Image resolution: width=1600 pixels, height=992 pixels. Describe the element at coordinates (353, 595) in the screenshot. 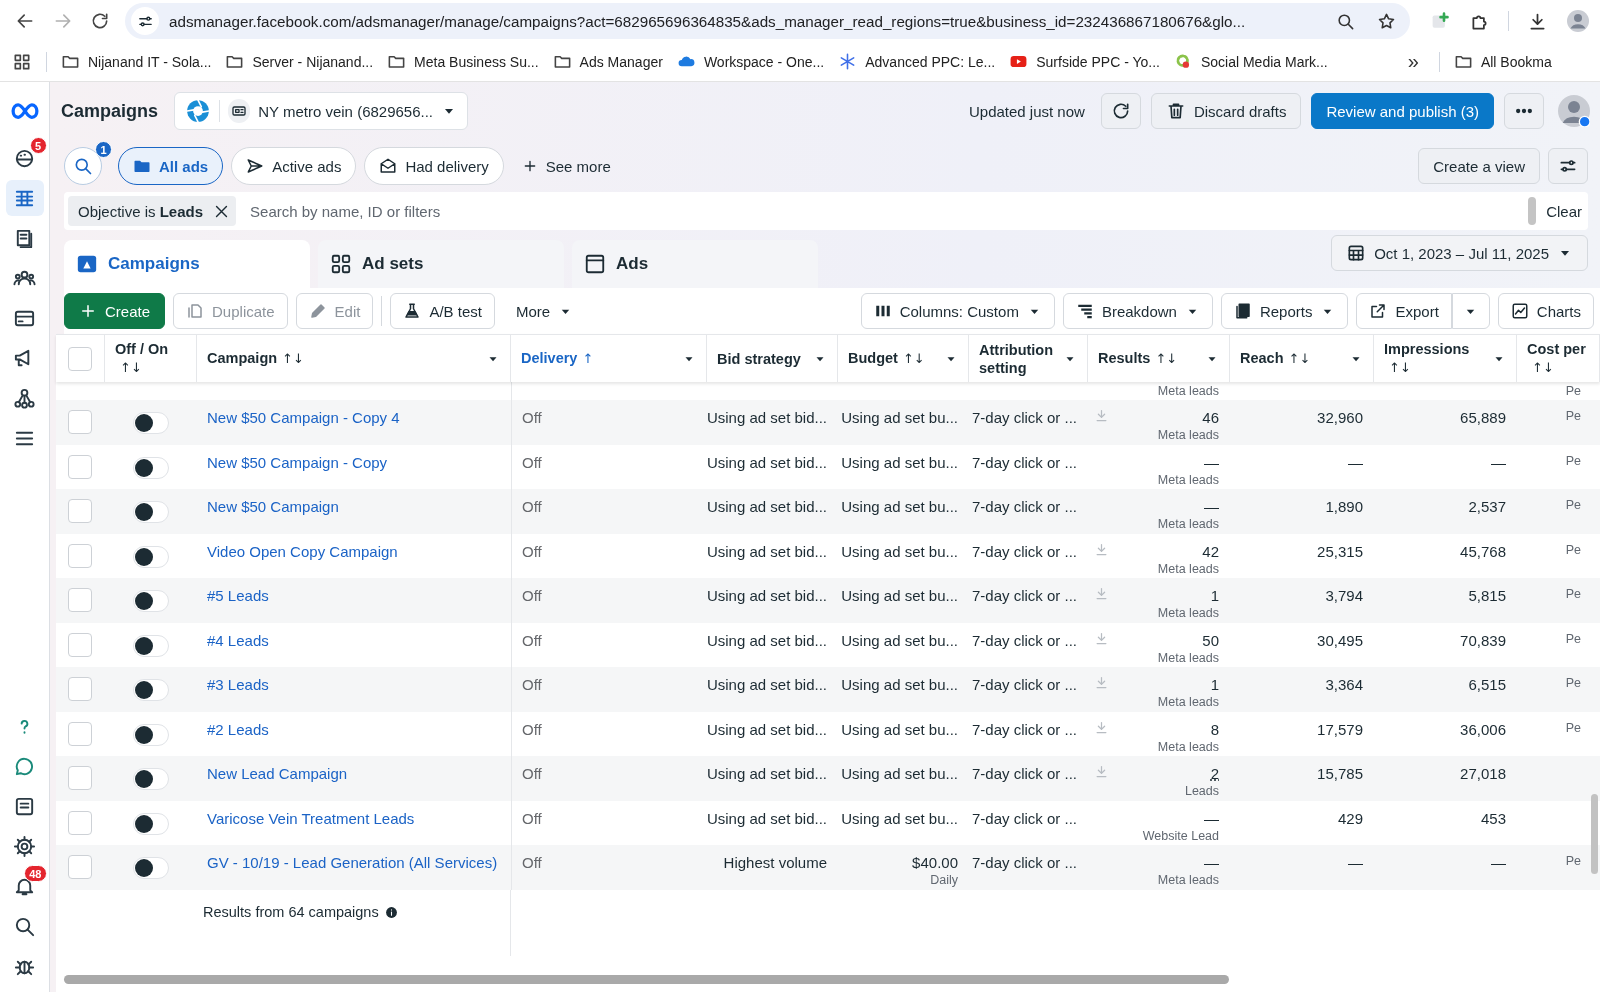

I see `campaign-link: #5 Leads` at that location.